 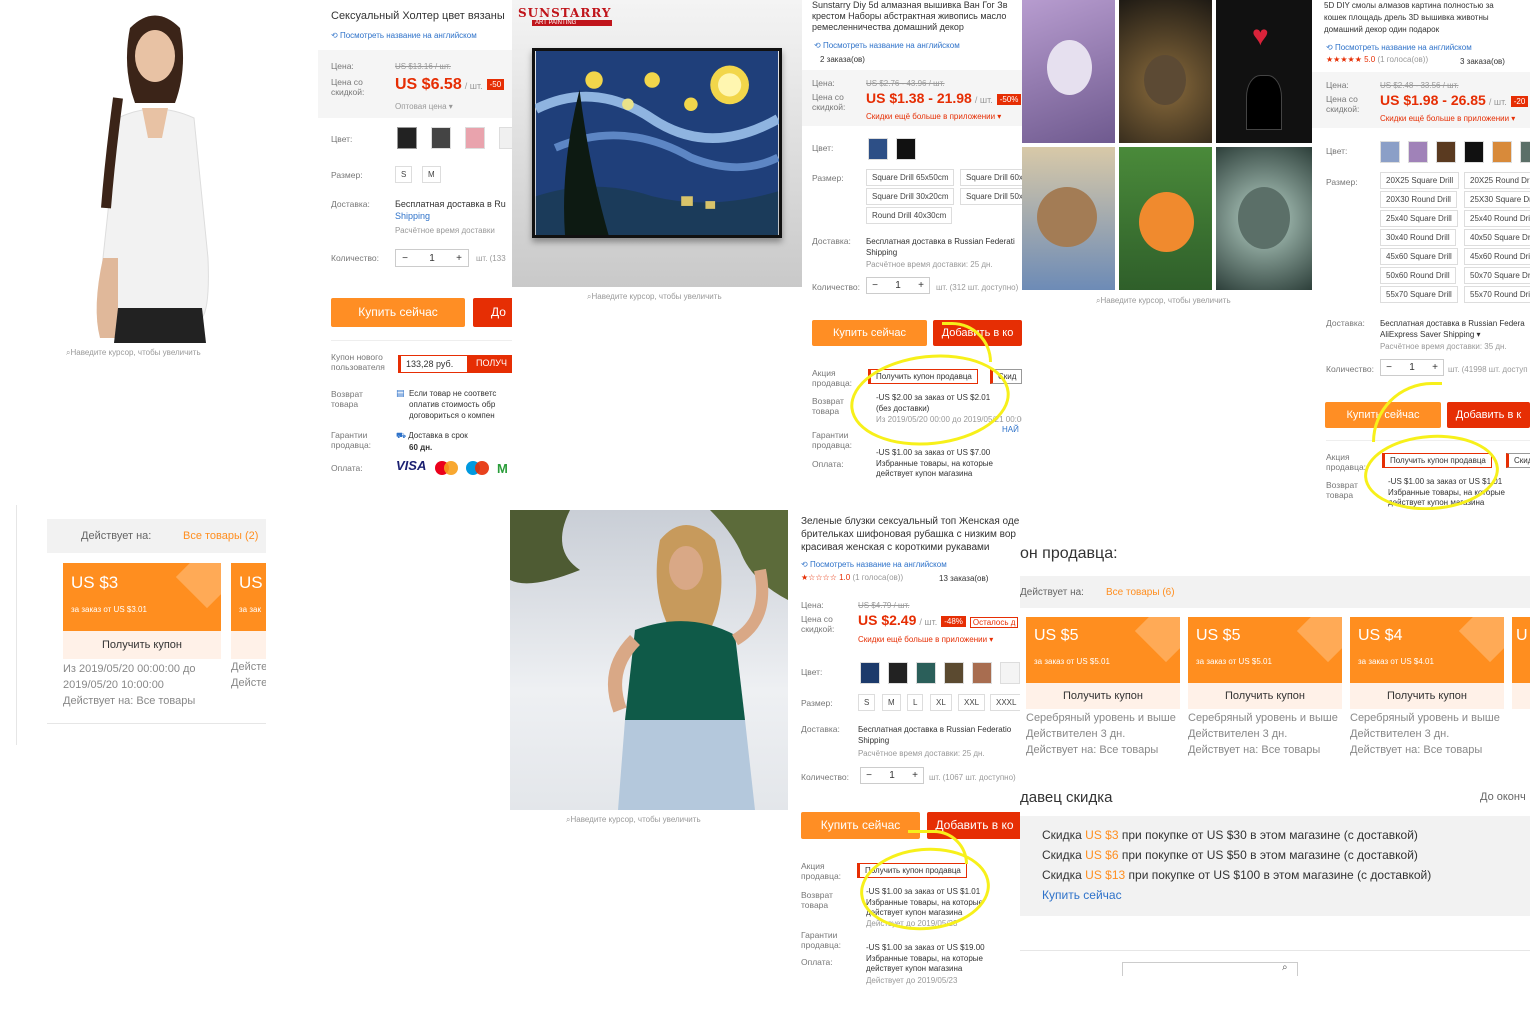 I want to click on add-to-cart-button: Добавить в к, so click(x=1488, y=415).